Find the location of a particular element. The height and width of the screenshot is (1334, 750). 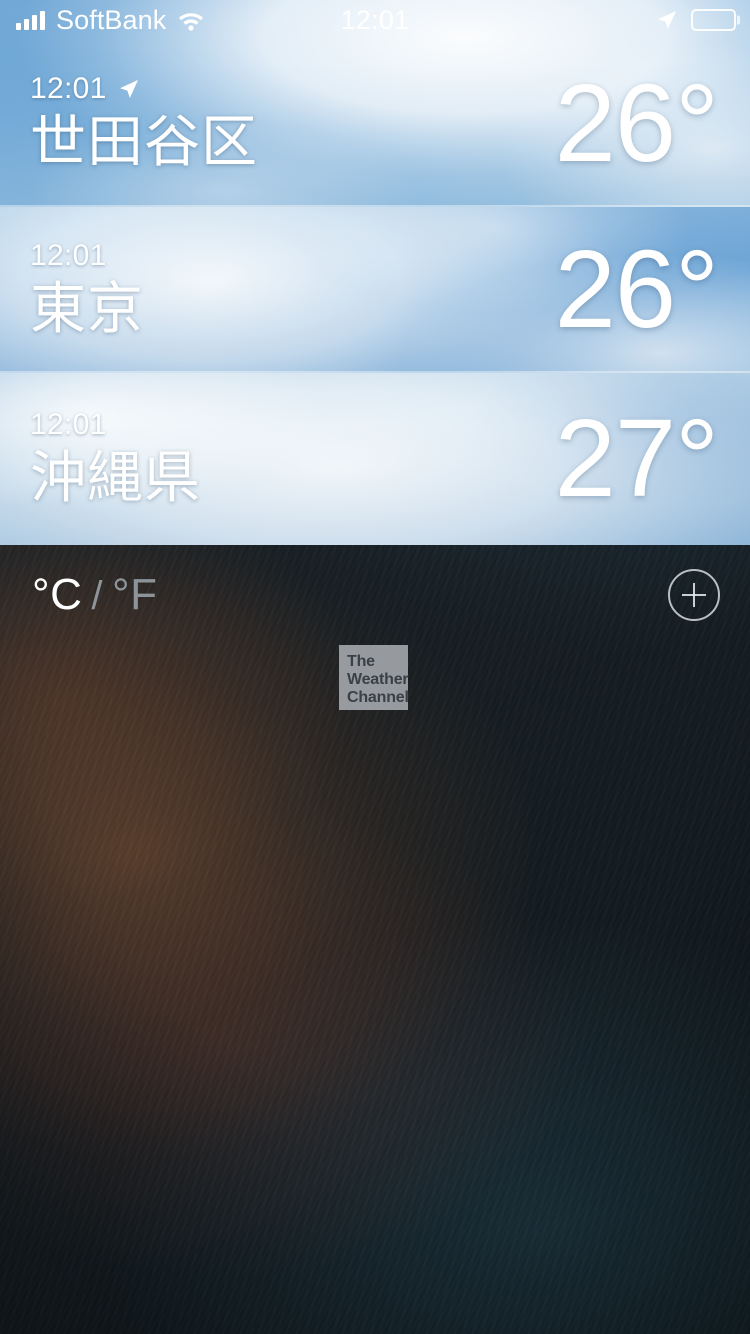

wifi-icon is located at coordinates (191, 21).